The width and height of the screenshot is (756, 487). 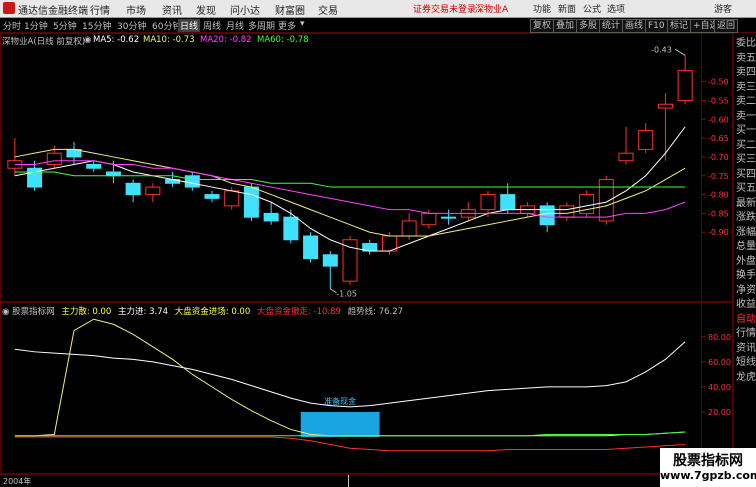 I want to click on indicator-line, so click(x=350, y=444).